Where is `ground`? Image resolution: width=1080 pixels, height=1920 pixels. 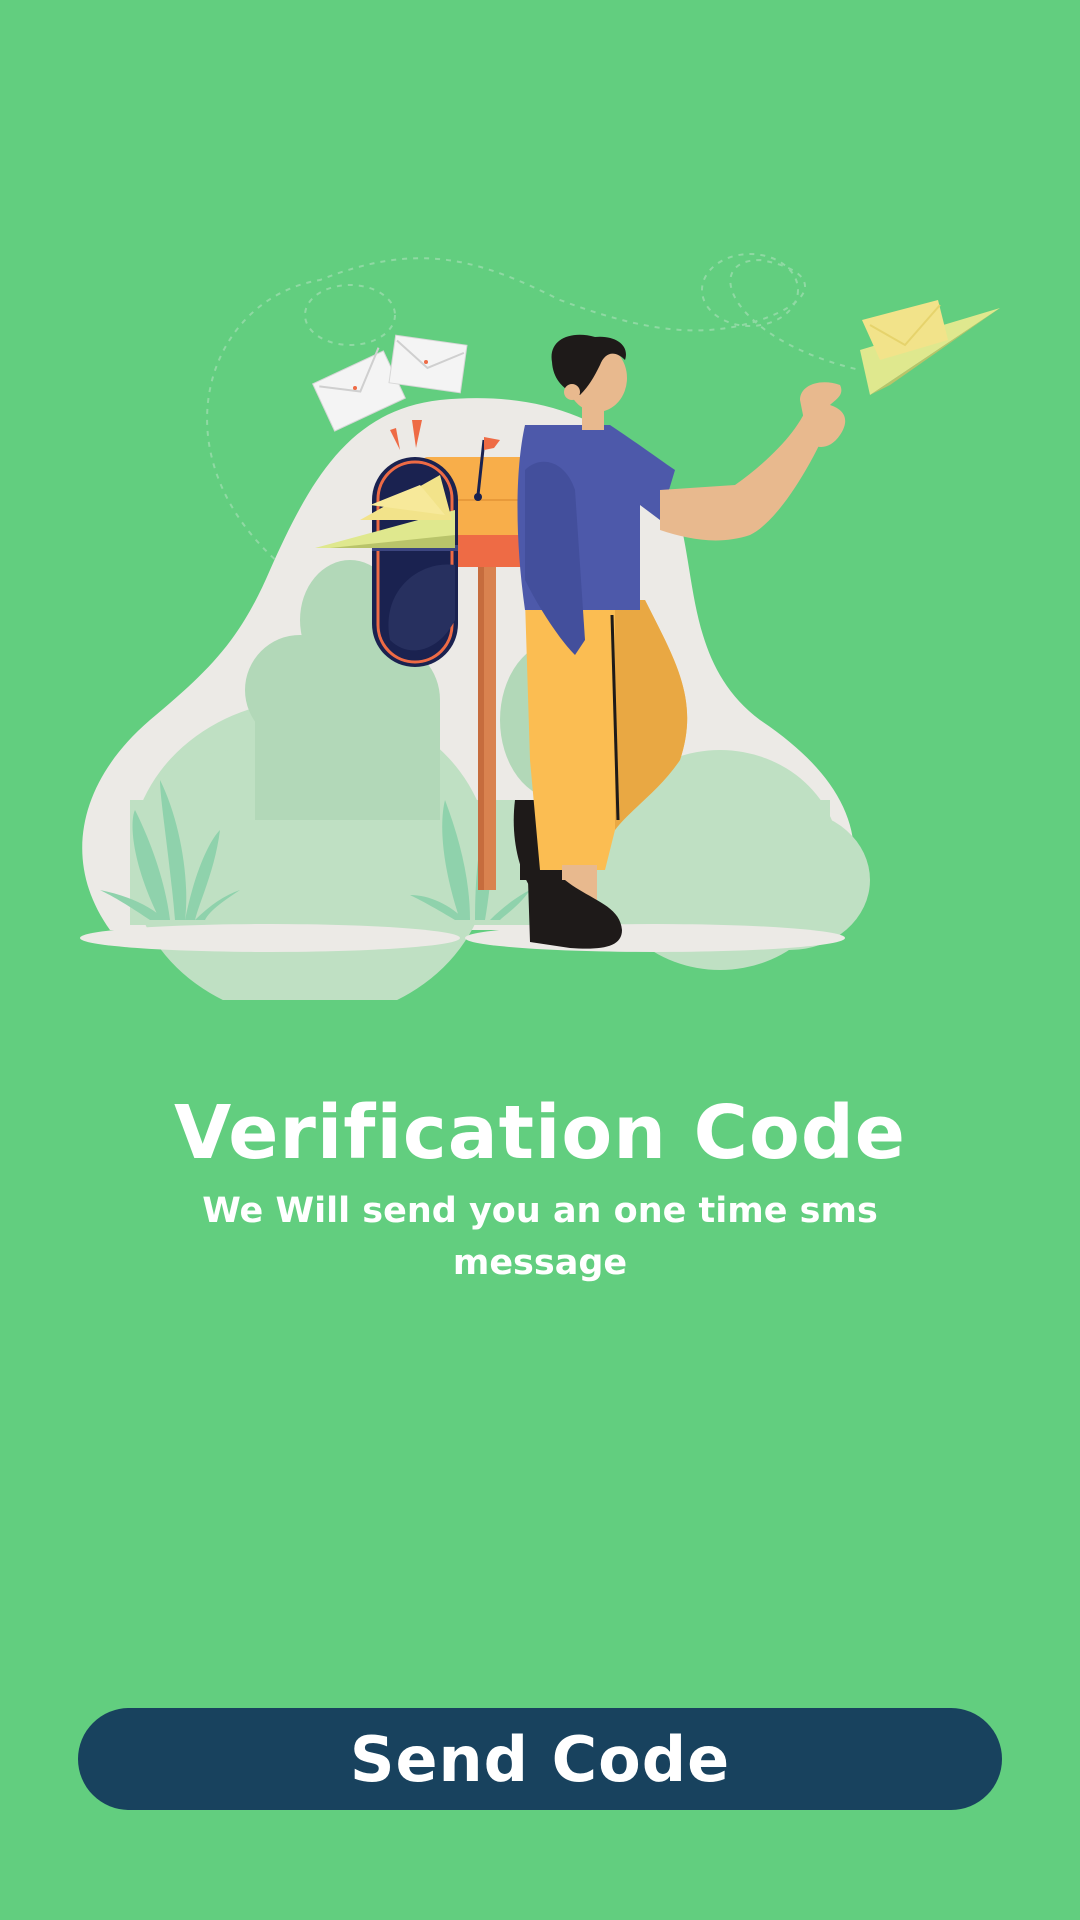 ground is located at coordinates (270, 938).